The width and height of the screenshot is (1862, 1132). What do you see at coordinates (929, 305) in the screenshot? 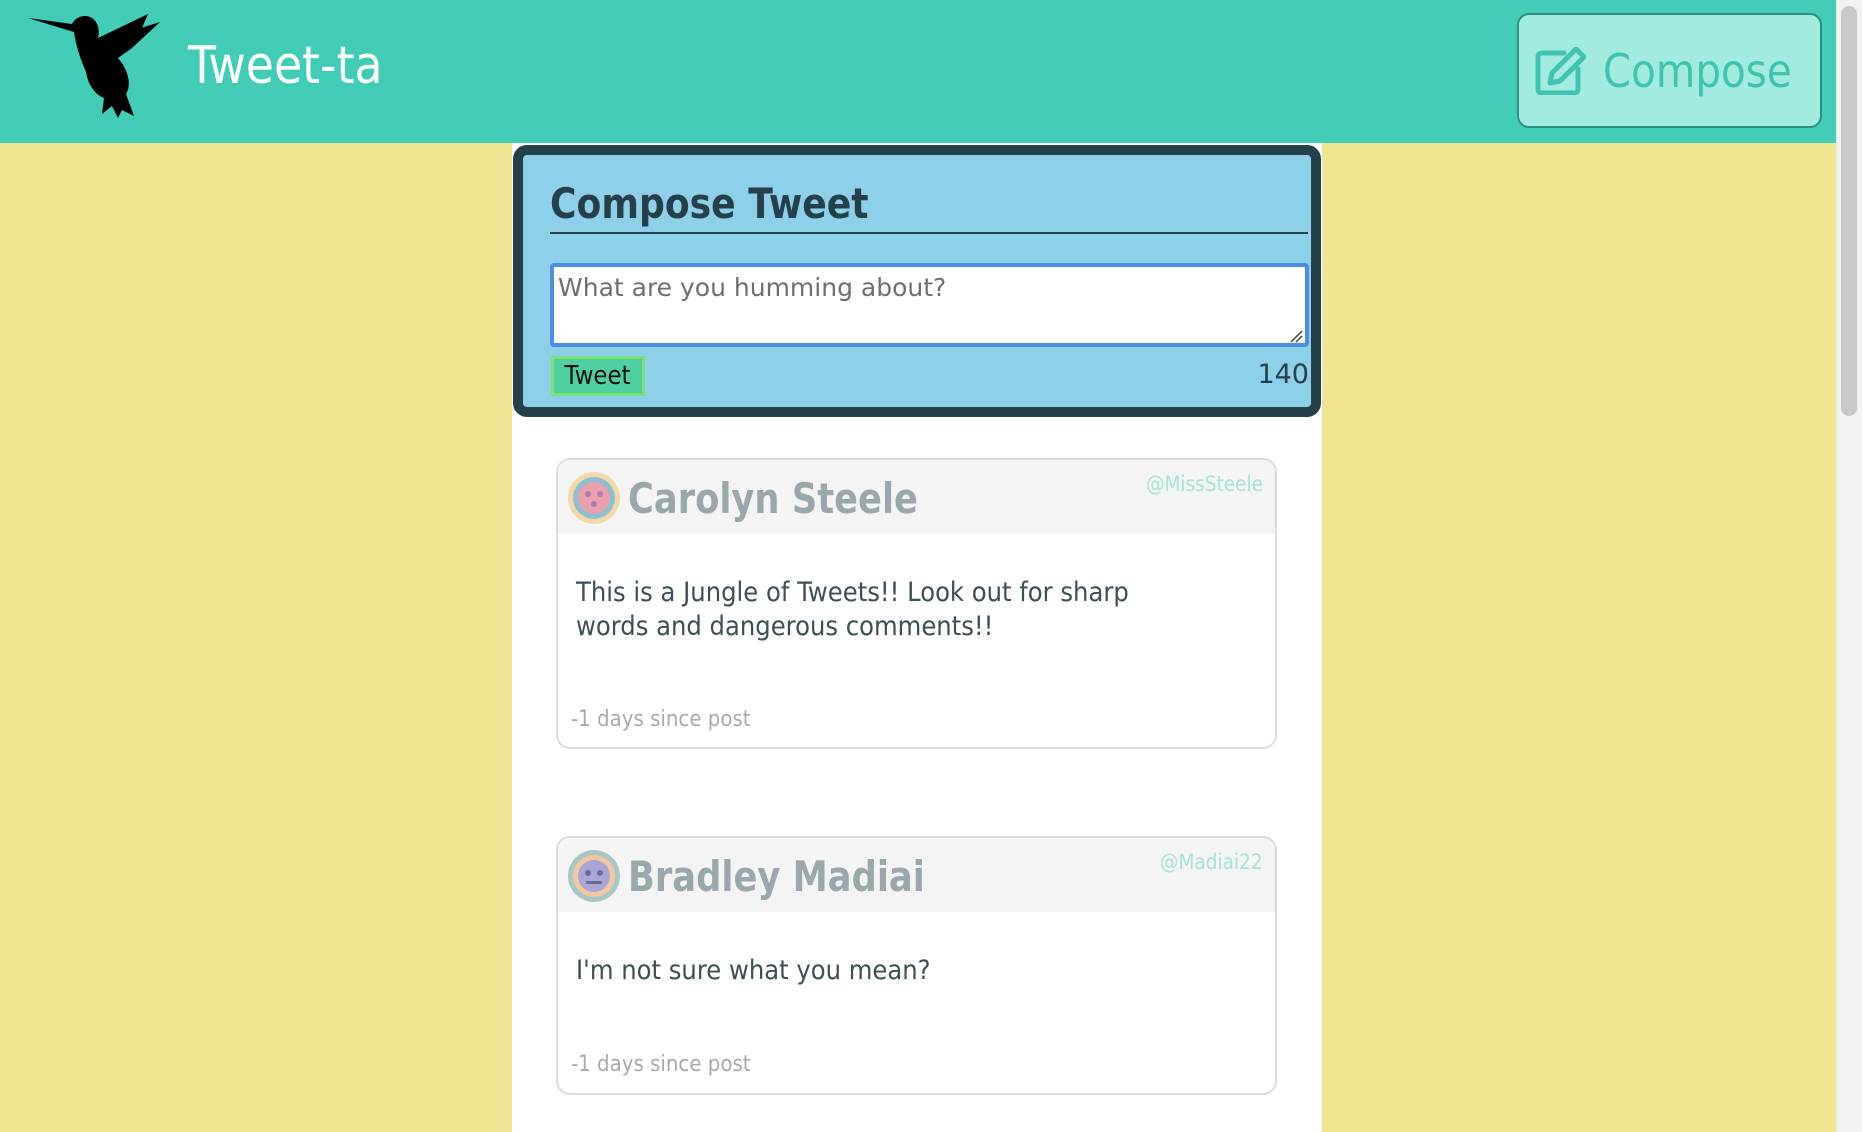
I see `tweet-input` at bounding box center [929, 305].